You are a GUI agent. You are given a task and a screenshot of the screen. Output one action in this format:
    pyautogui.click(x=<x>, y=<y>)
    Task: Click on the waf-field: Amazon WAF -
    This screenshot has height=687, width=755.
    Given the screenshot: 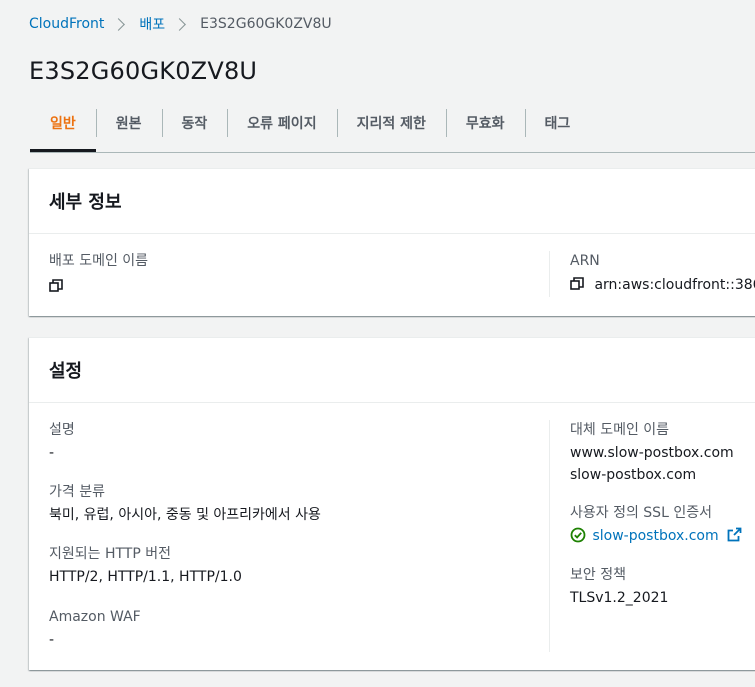 What is the action you would take?
    pyautogui.click(x=95, y=629)
    